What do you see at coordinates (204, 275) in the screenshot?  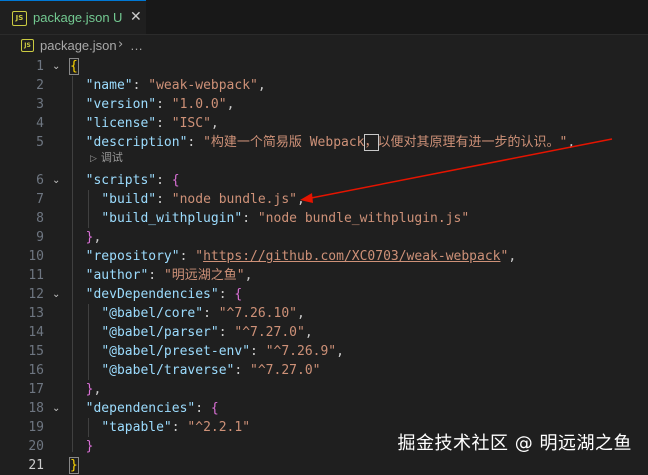 I see `json-value: "明远湖之鱼"` at bounding box center [204, 275].